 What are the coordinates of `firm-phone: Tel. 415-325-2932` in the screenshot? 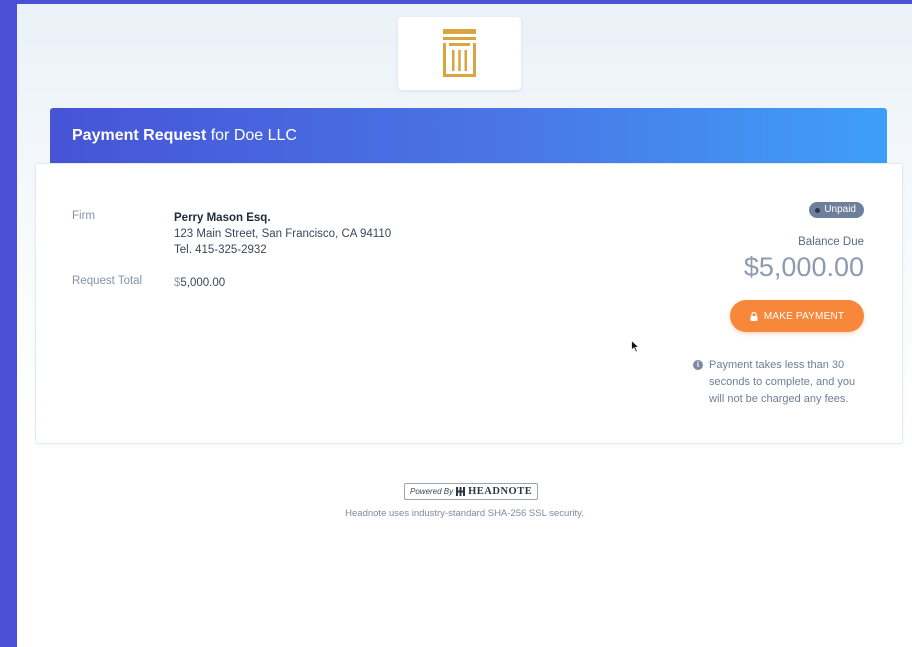 It's located at (220, 250).